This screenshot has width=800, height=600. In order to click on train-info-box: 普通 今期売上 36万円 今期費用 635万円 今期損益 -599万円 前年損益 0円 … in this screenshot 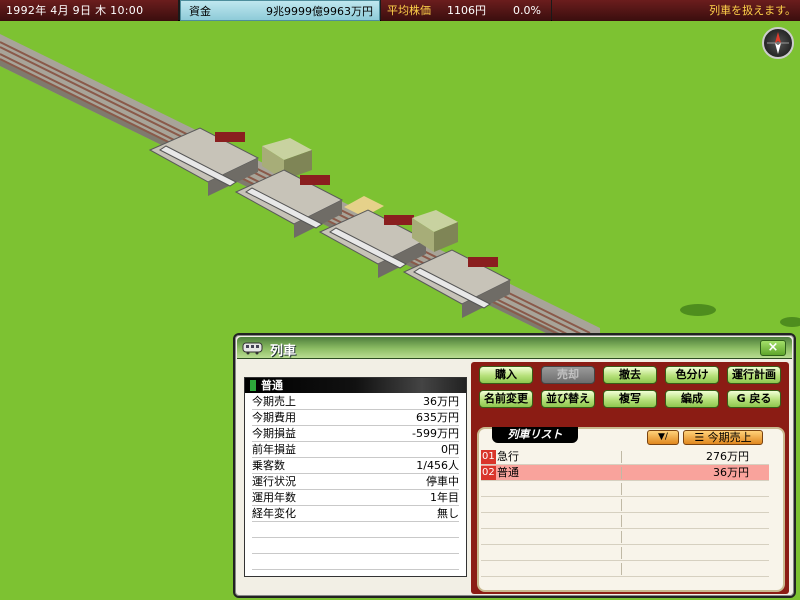, I will do `click(355, 477)`.